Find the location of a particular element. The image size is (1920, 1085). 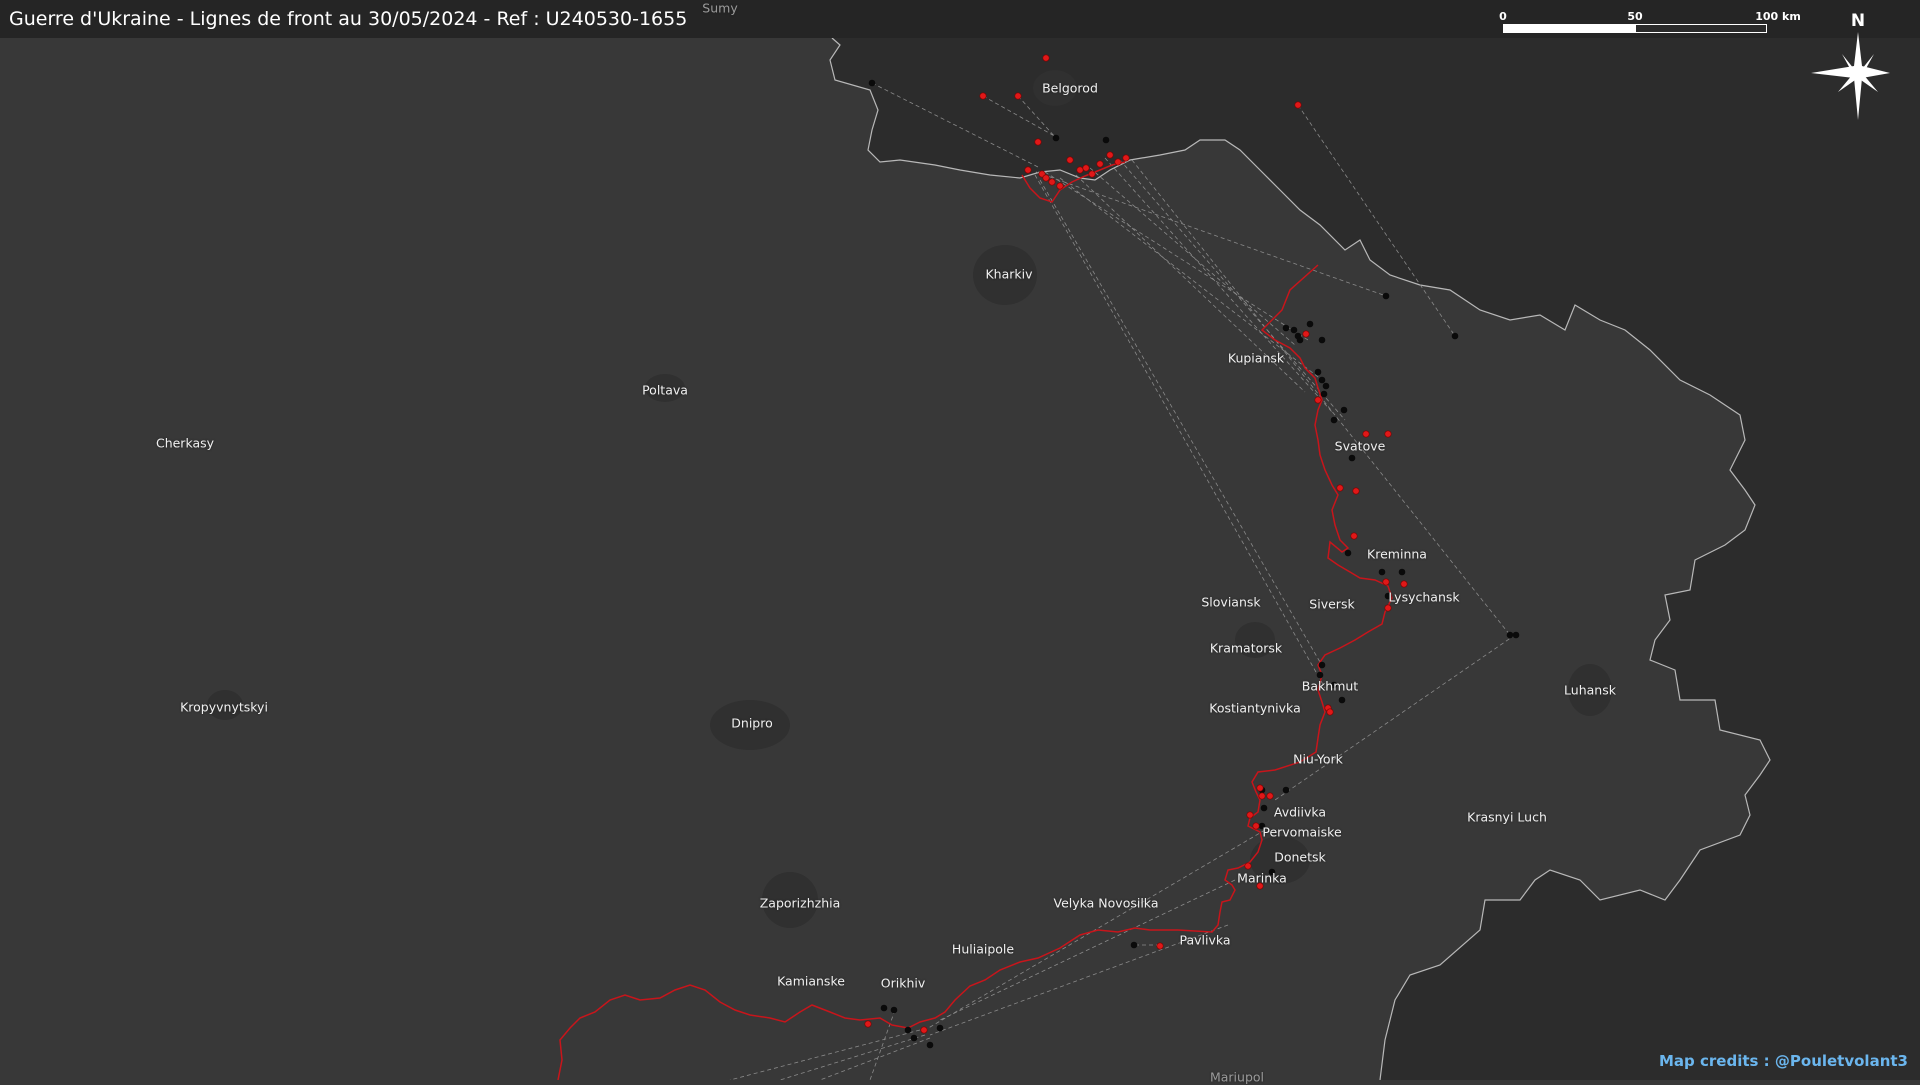

city-label-orikhiv: Orikhiv is located at coordinates (903, 983).